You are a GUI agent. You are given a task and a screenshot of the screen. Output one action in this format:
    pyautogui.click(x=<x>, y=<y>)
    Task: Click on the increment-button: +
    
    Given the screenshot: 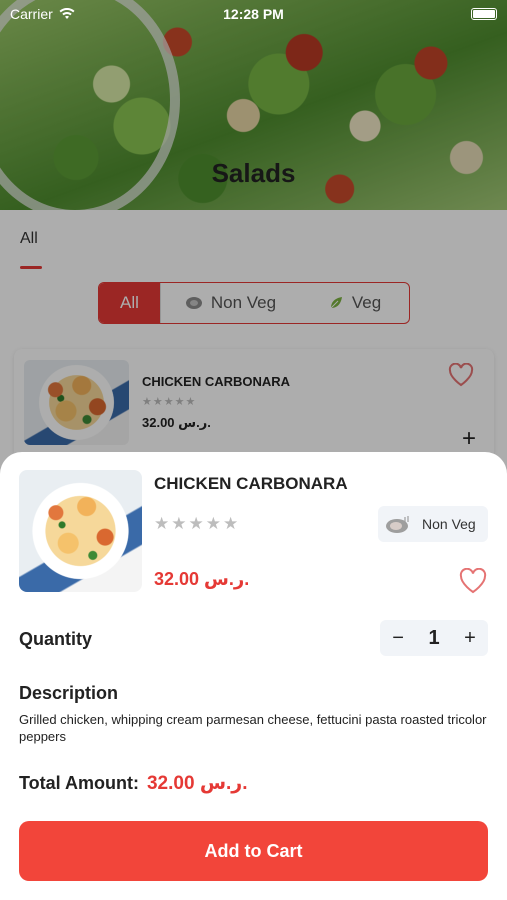 What is the action you would take?
    pyautogui.click(x=470, y=638)
    